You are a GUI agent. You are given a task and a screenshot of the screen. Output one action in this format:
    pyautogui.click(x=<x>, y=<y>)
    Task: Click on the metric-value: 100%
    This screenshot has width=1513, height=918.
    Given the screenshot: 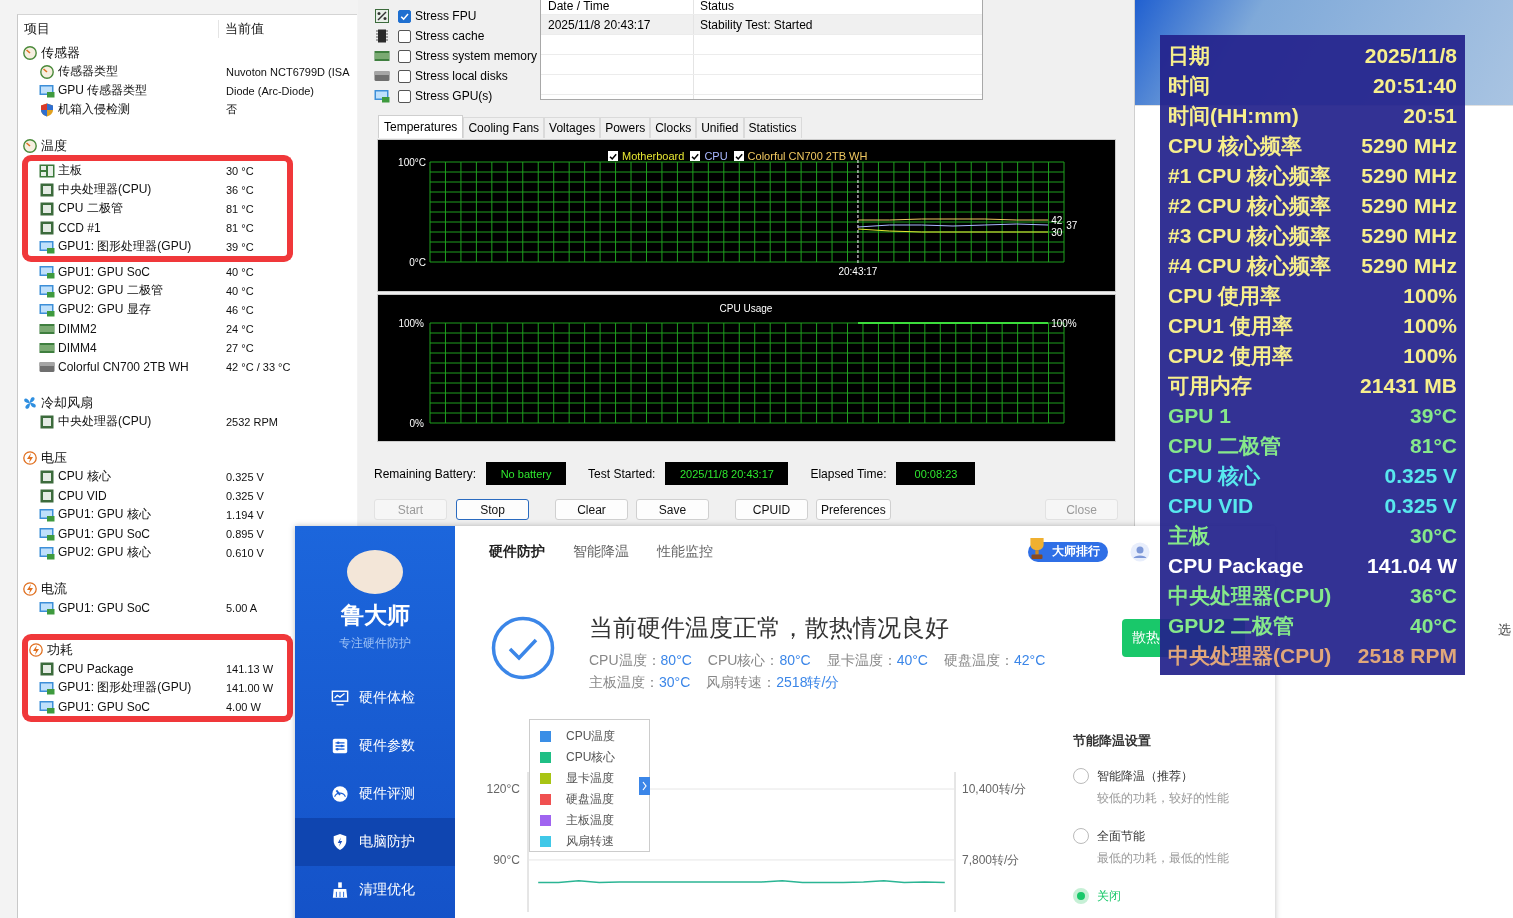 What is the action you would take?
    pyautogui.click(x=1430, y=326)
    